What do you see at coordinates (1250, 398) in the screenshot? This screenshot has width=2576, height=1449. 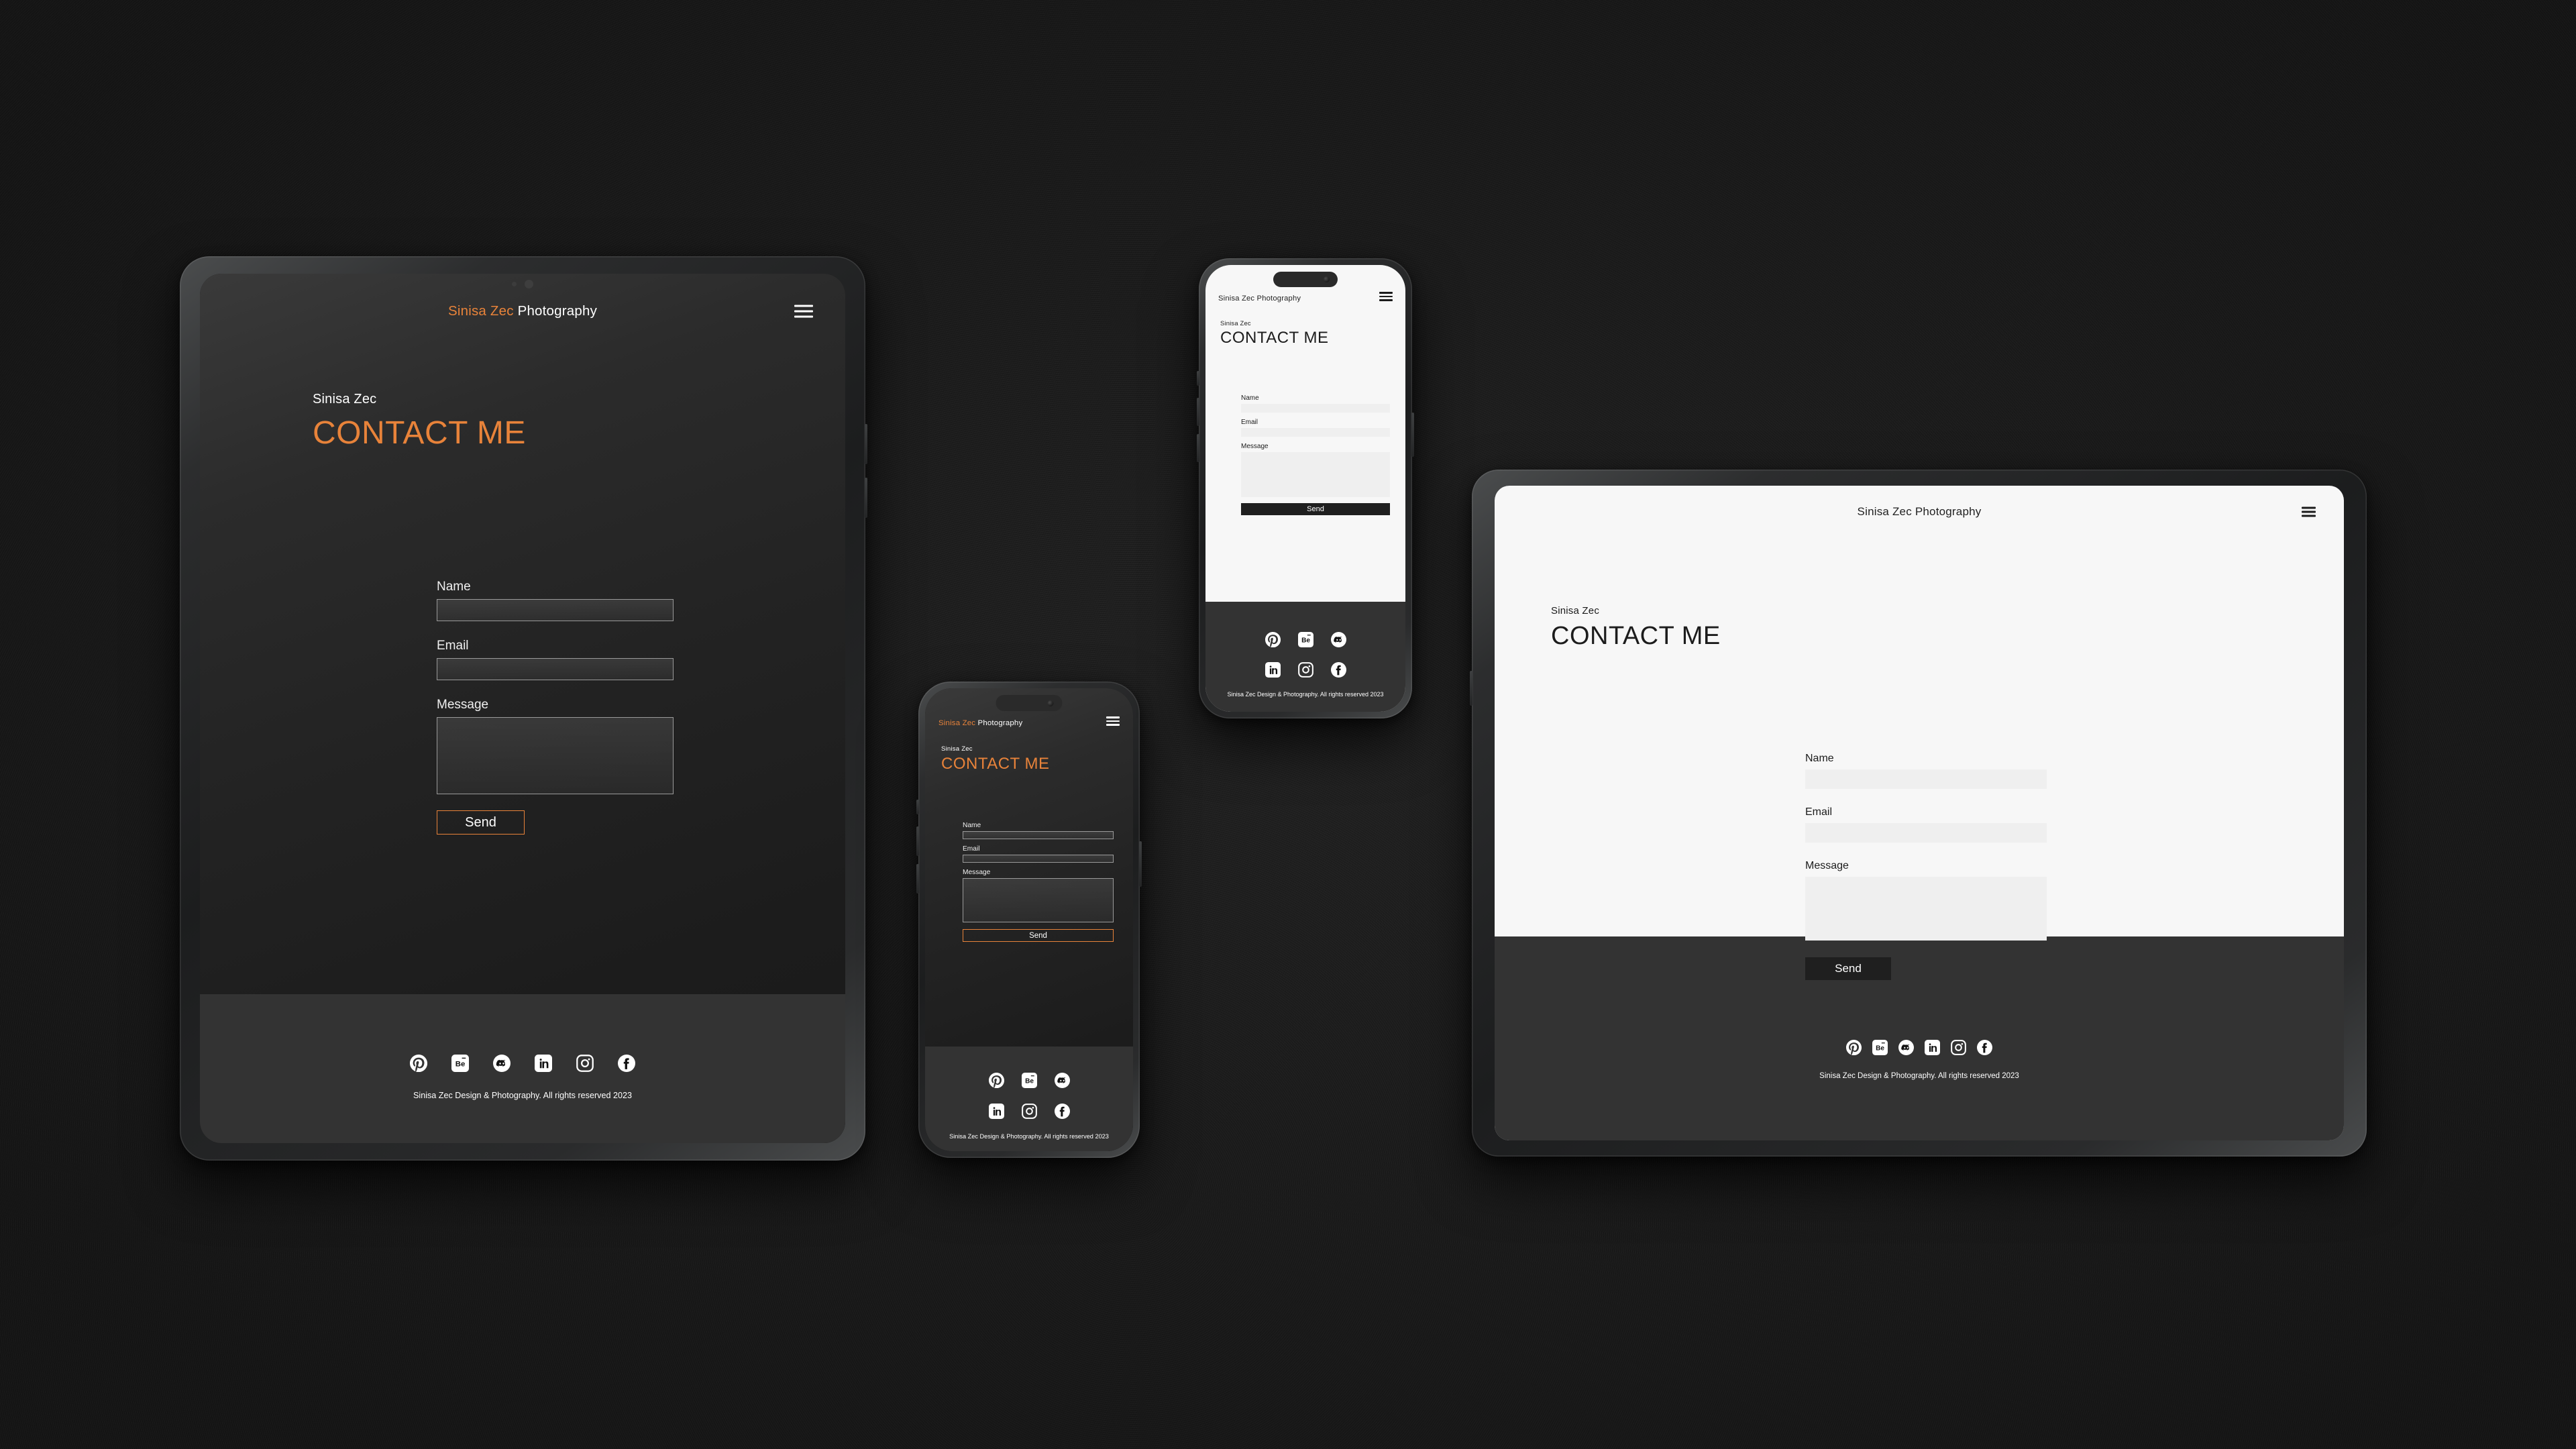 I see `name-field-label: Name` at bounding box center [1250, 398].